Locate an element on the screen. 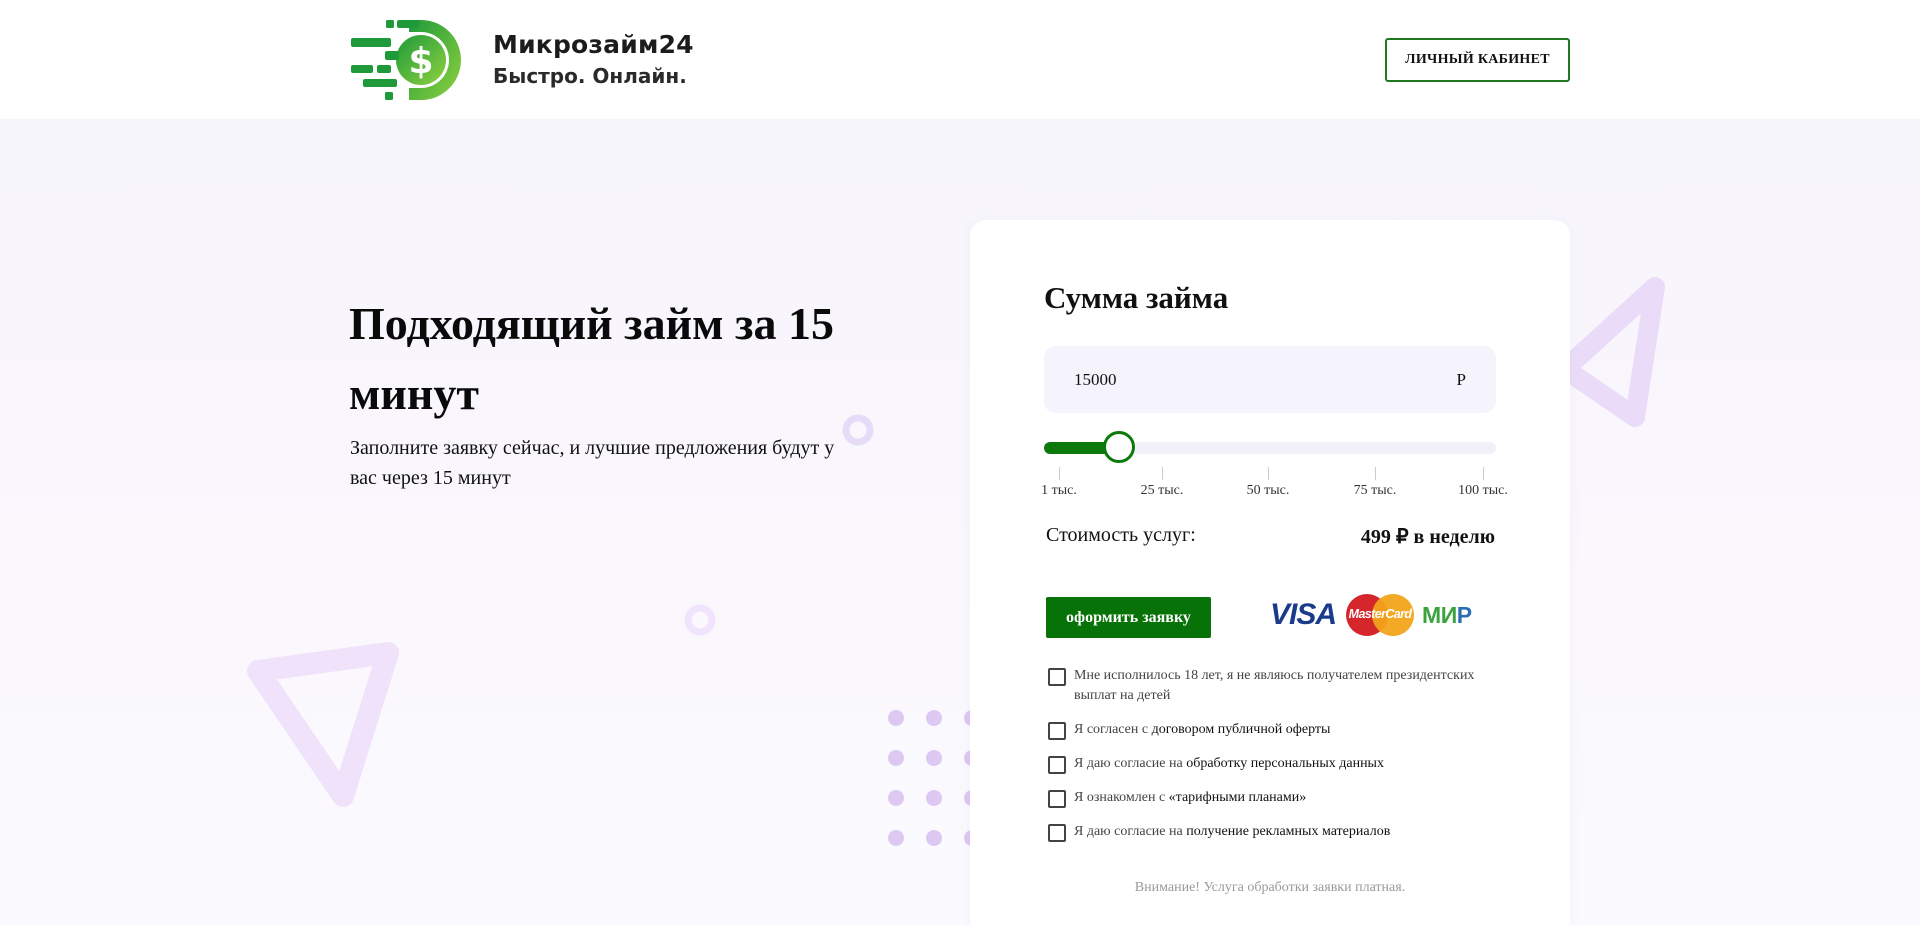  slider-tick-label: 25 тыс. is located at coordinates (1162, 490).